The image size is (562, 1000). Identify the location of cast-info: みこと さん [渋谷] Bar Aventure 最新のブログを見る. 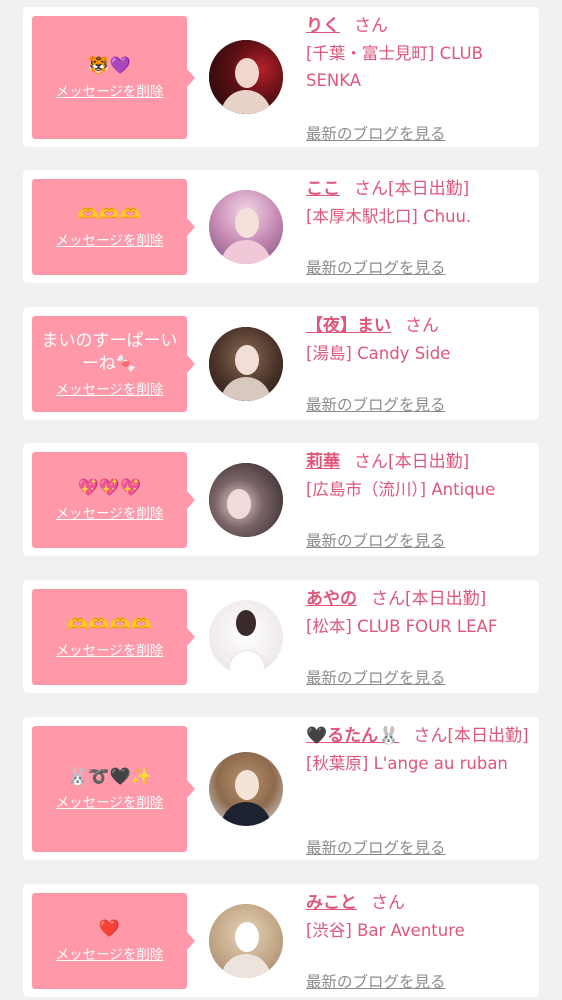
(420, 940).